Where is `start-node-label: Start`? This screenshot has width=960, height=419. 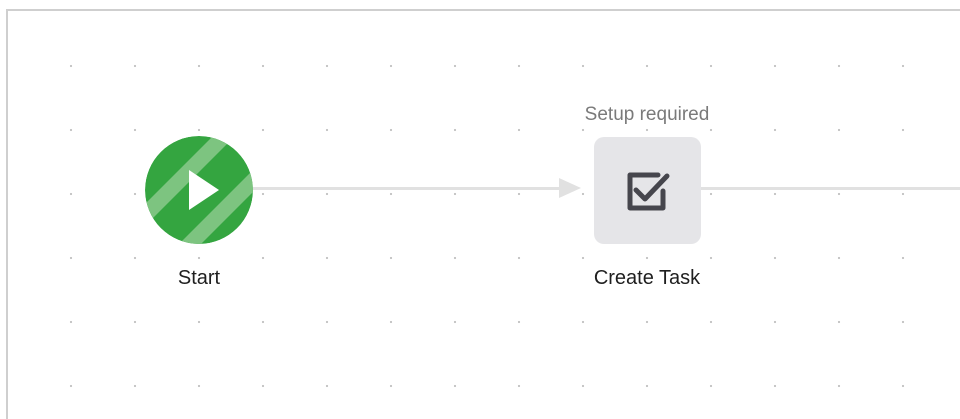 start-node-label: Start is located at coordinates (199, 278).